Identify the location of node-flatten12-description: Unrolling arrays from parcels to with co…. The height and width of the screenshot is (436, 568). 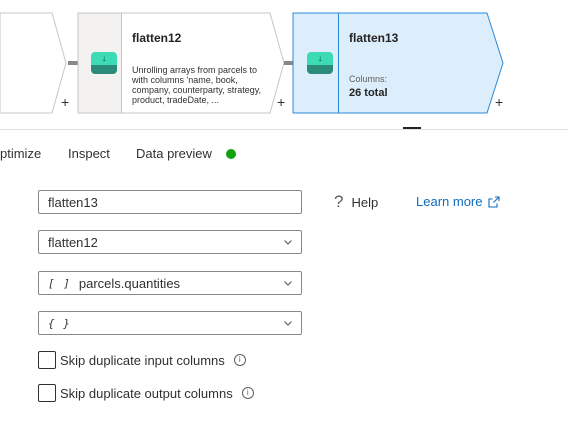
(197, 85).